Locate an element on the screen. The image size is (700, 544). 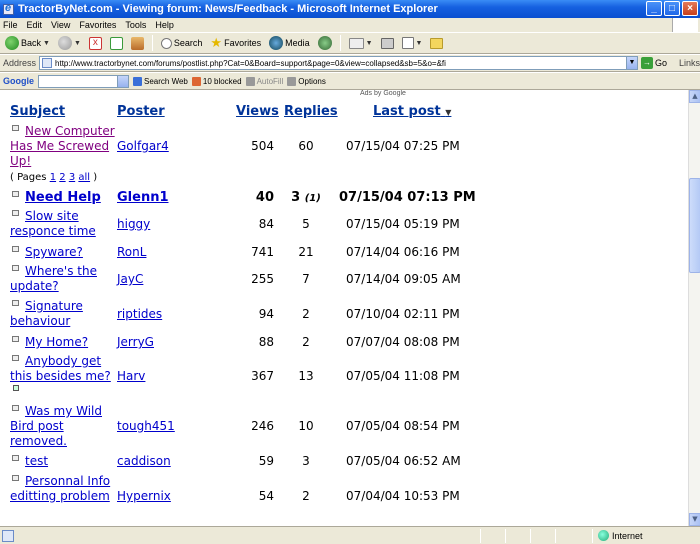
poster-link: JerryG is located at coordinates (135, 342).